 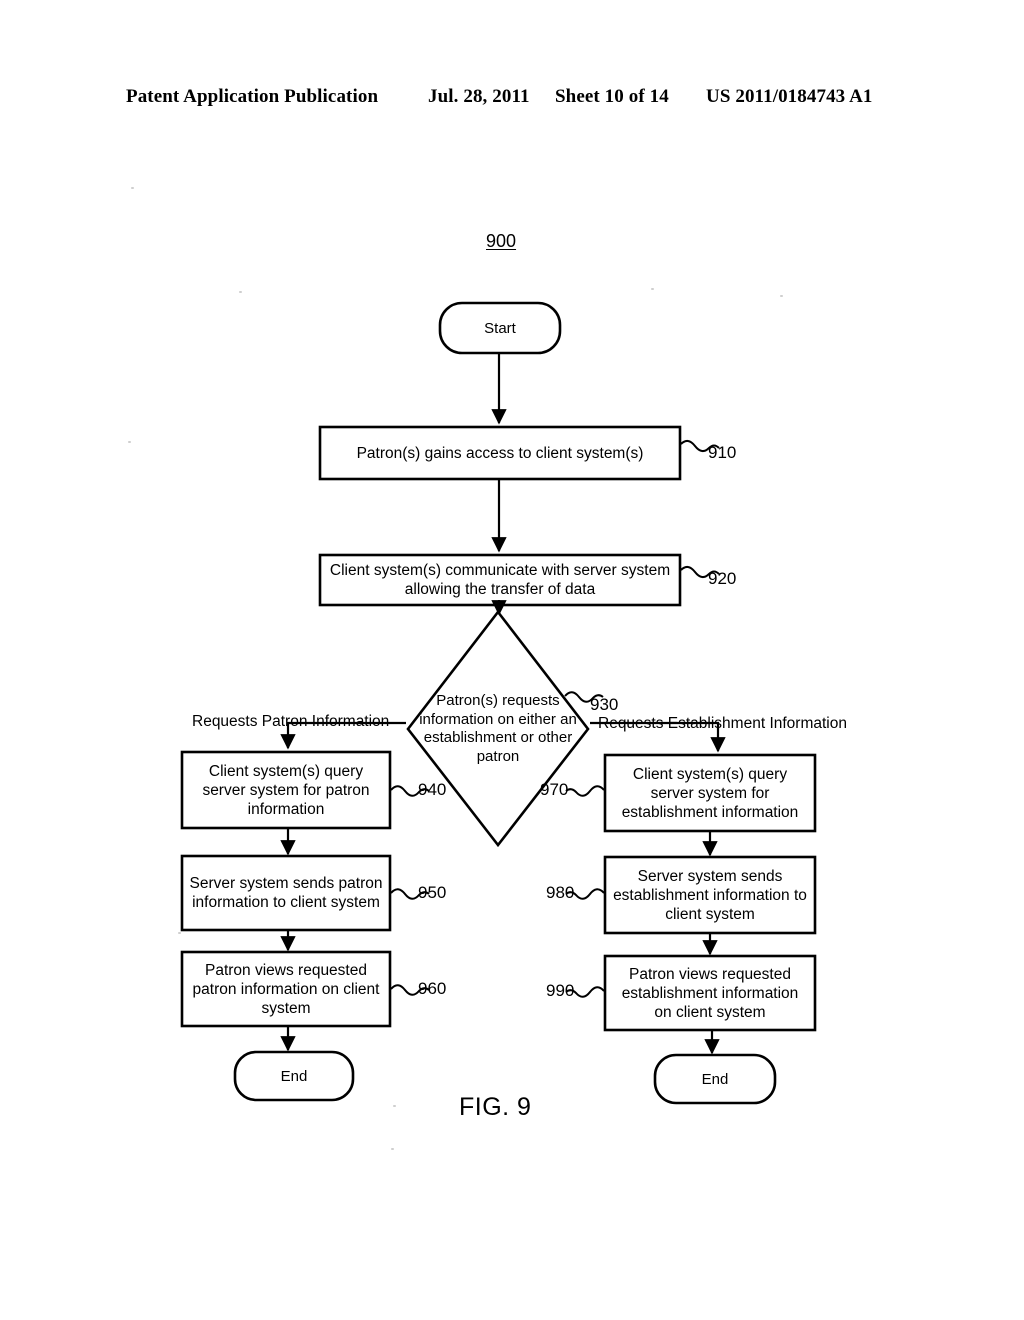 I want to click on end-left-terminal-label: End, so click(x=294, y=1076).